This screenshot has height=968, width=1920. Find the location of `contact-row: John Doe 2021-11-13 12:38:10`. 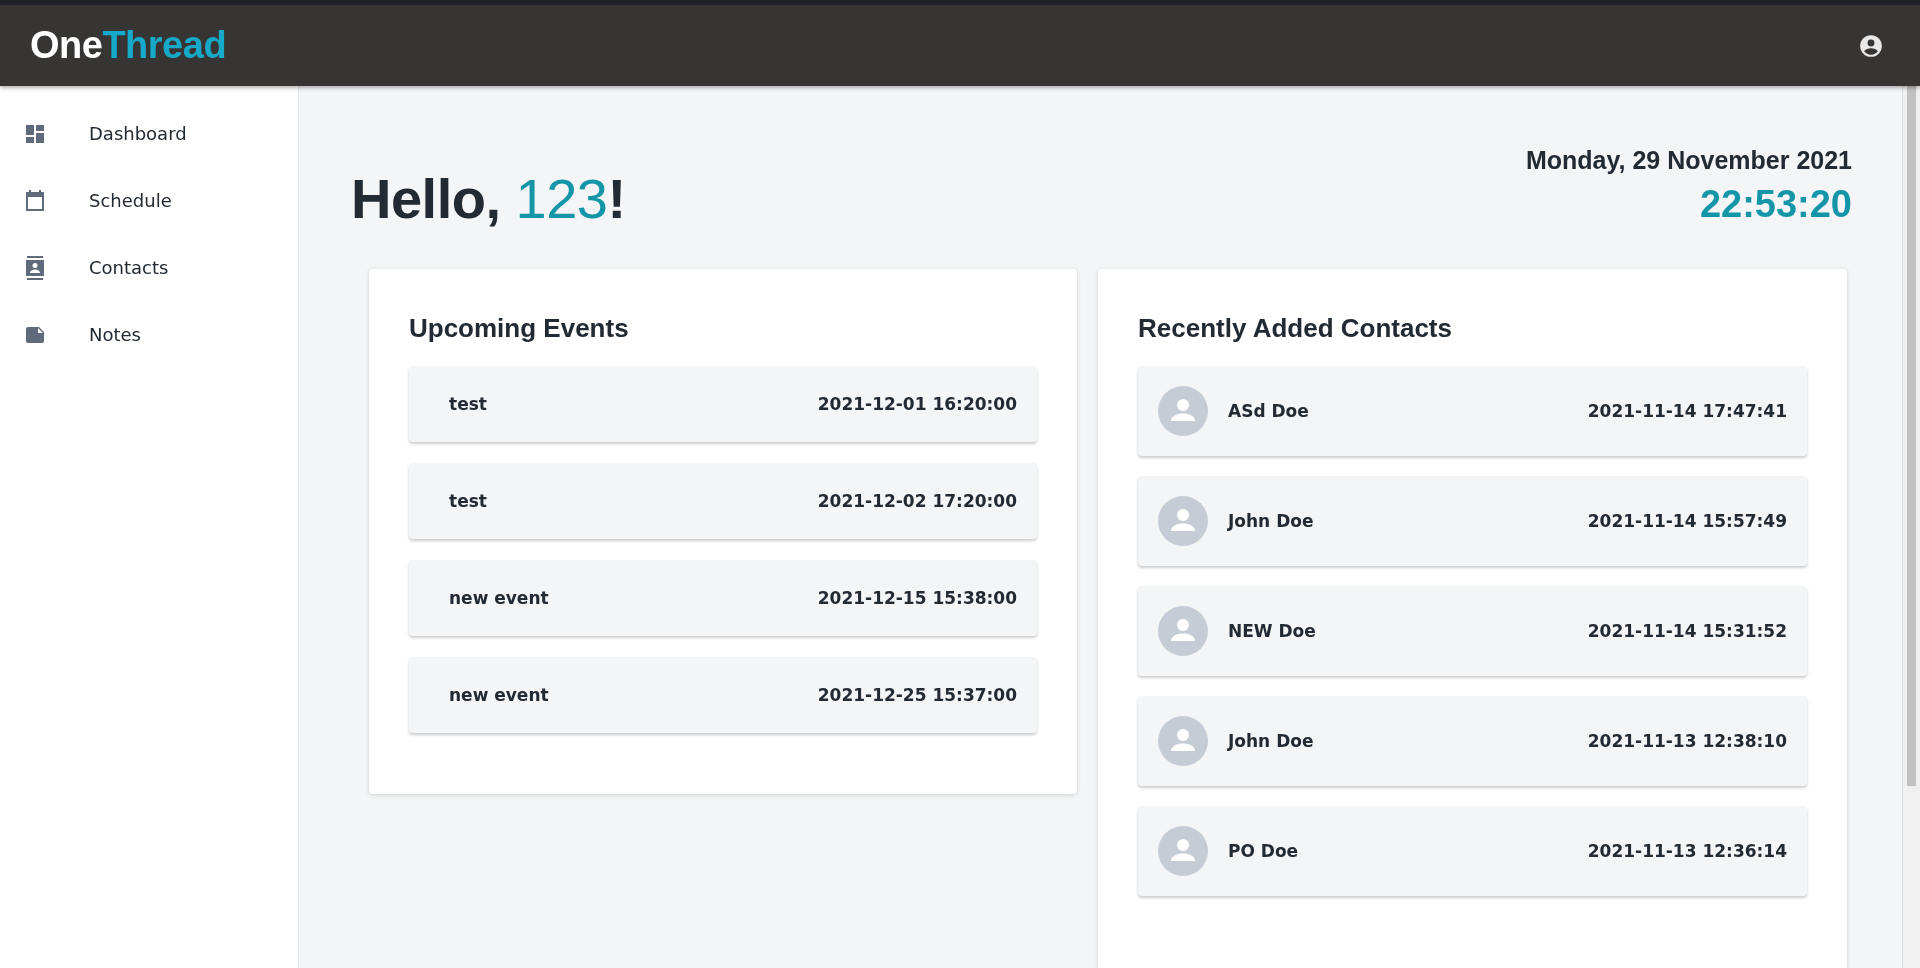

contact-row: John Doe 2021-11-13 12:38:10 is located at coordinates (1472, 741).